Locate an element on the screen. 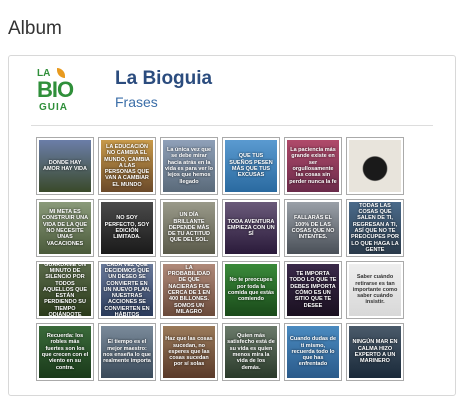 The image size is (468, 406). photo-image: TODA AVENTURA EMPIEZA CON UN SÍ is located at coordinates (251, 228).